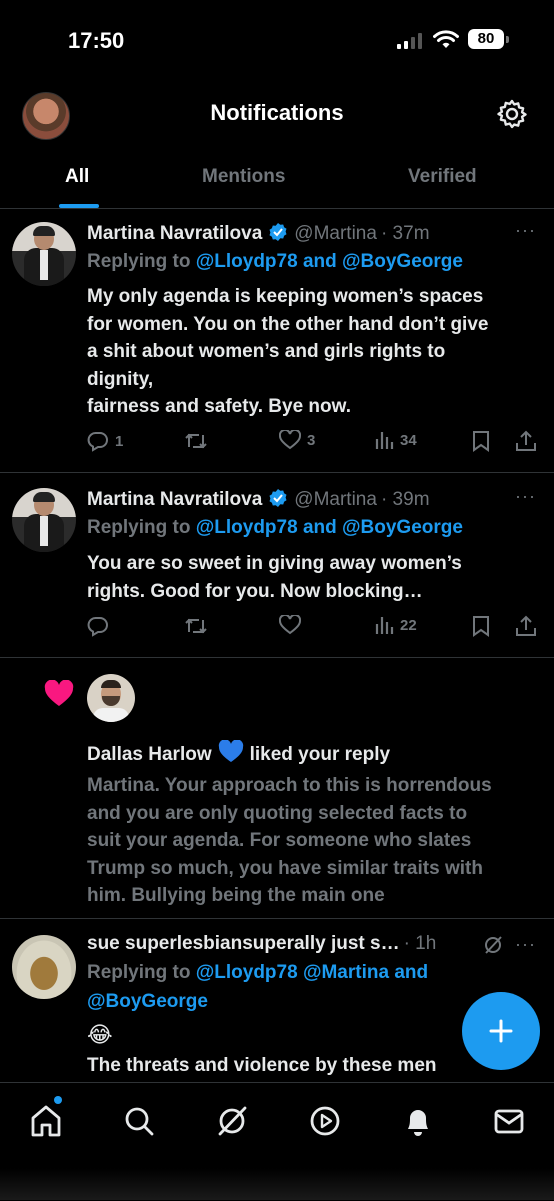 The width and height of the screenshot is (554, 1201). I want to click on notifications-header: Notifications All Mentions Verified, so click(277, 144).